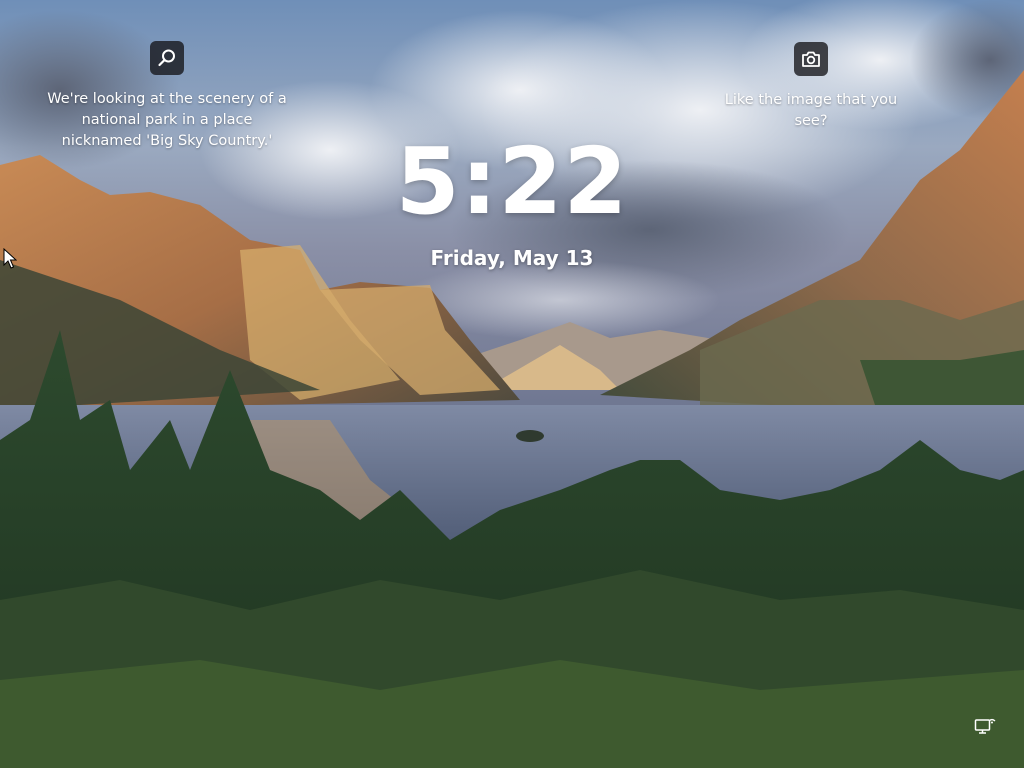 This screenshot has width=1024, height=768. What do you see at coordinates (985, 726) in the screenshot?
I see `network-icon` at bounding box center [985, 726].